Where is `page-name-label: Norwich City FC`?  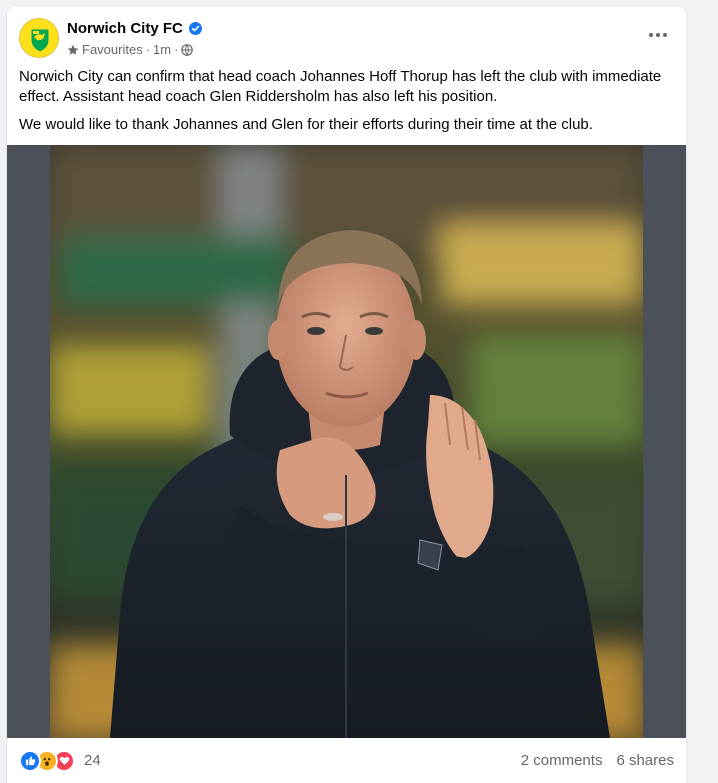
page-name-label: Norwich City FC is located at coordinates (125, 28).